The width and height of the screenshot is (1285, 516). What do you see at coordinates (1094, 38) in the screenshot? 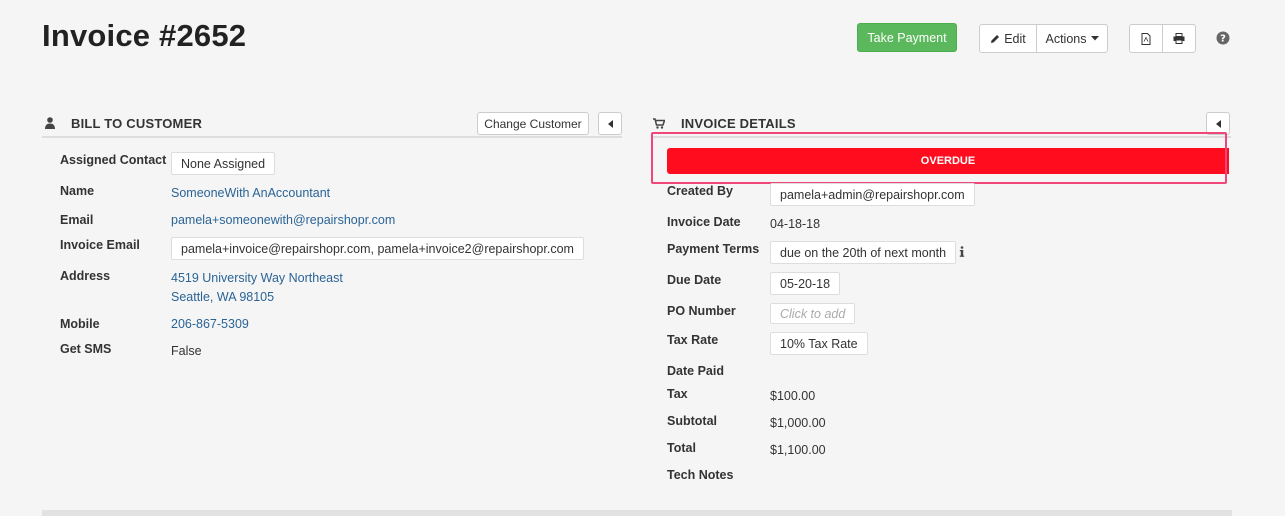
I see `caret-down-icon` at bounding box center [1094, 38].